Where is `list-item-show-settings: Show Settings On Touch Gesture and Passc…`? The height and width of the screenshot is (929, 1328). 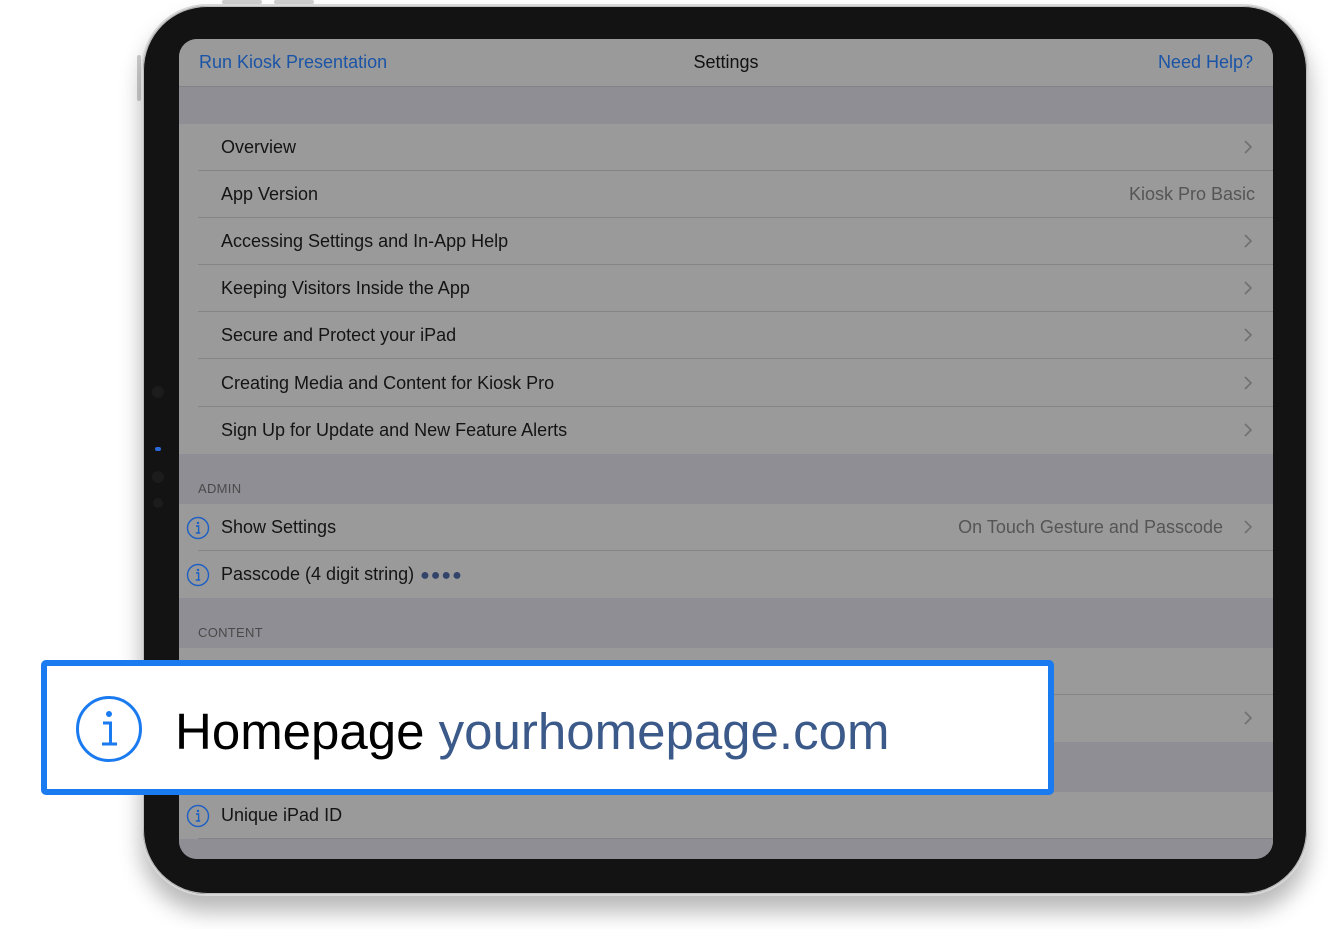 list-item-show-settings: Show Settings On Touch Gesture and Passc… is located at coordinates (726, 527).